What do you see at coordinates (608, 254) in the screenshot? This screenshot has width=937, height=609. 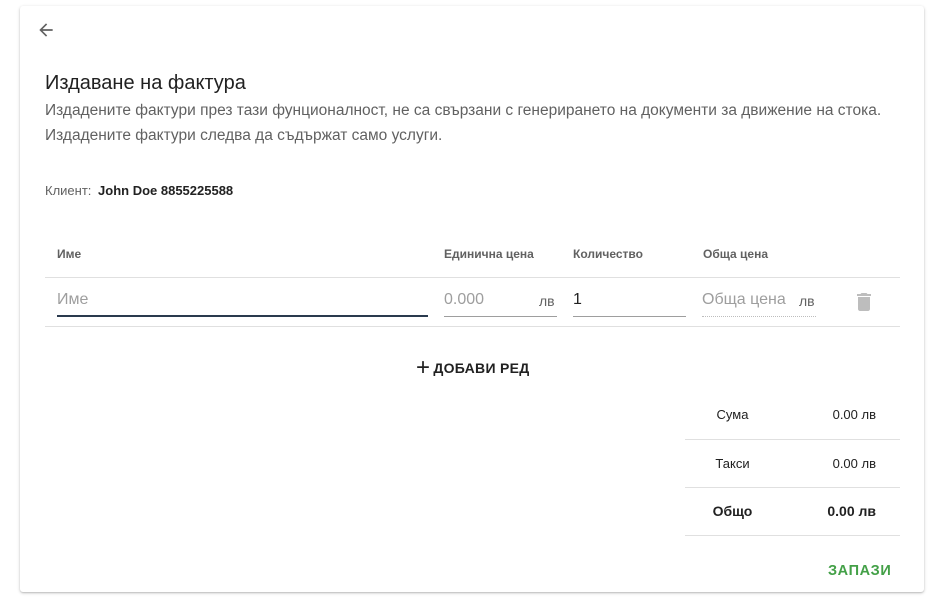 I see `column-header-quantity: Количество` at bounding box center [608, 254].